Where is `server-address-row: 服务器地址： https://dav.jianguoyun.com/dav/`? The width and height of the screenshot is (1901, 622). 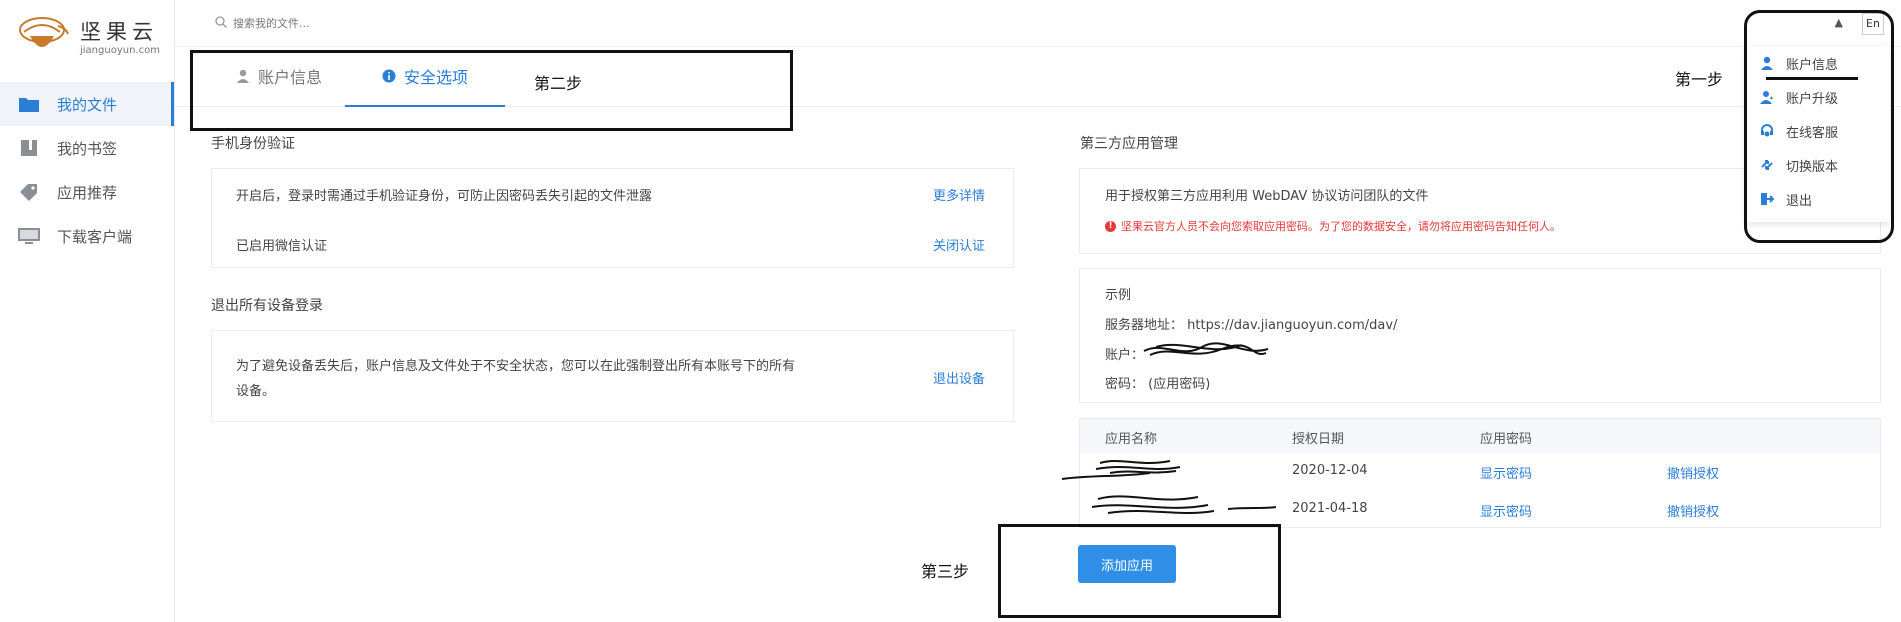 server-address-row: 服务器地址： https://dav.jianguoyun.com/dav/ is located at coordinates (1251, 323).